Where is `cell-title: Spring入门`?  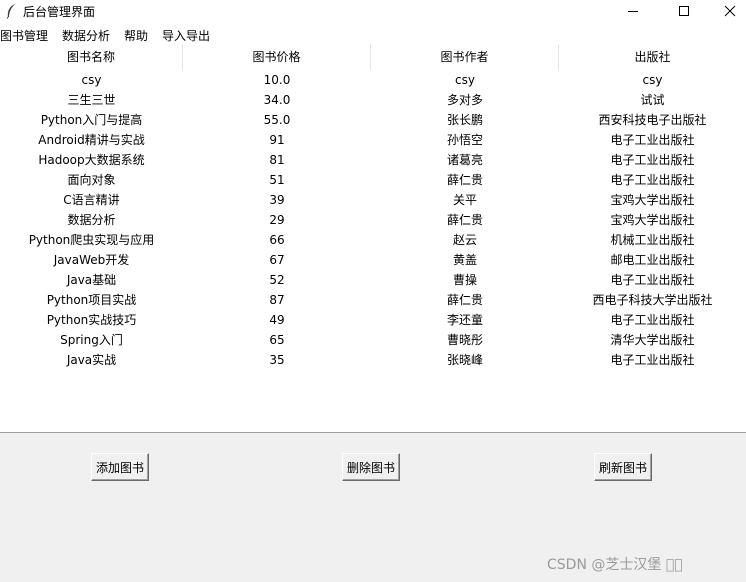
cell-title: Spring入门 is located at coordinates (91, 340).